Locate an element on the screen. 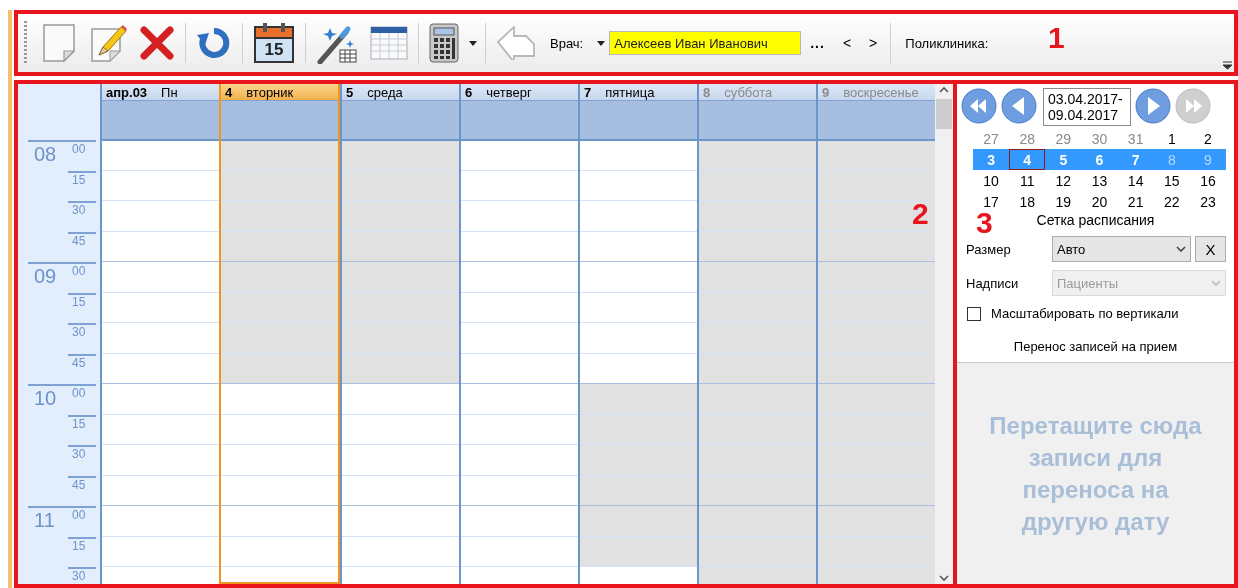 The width and height of the screenshot is (1238, 588). refresh-icon is located at coordinates (214, 43).